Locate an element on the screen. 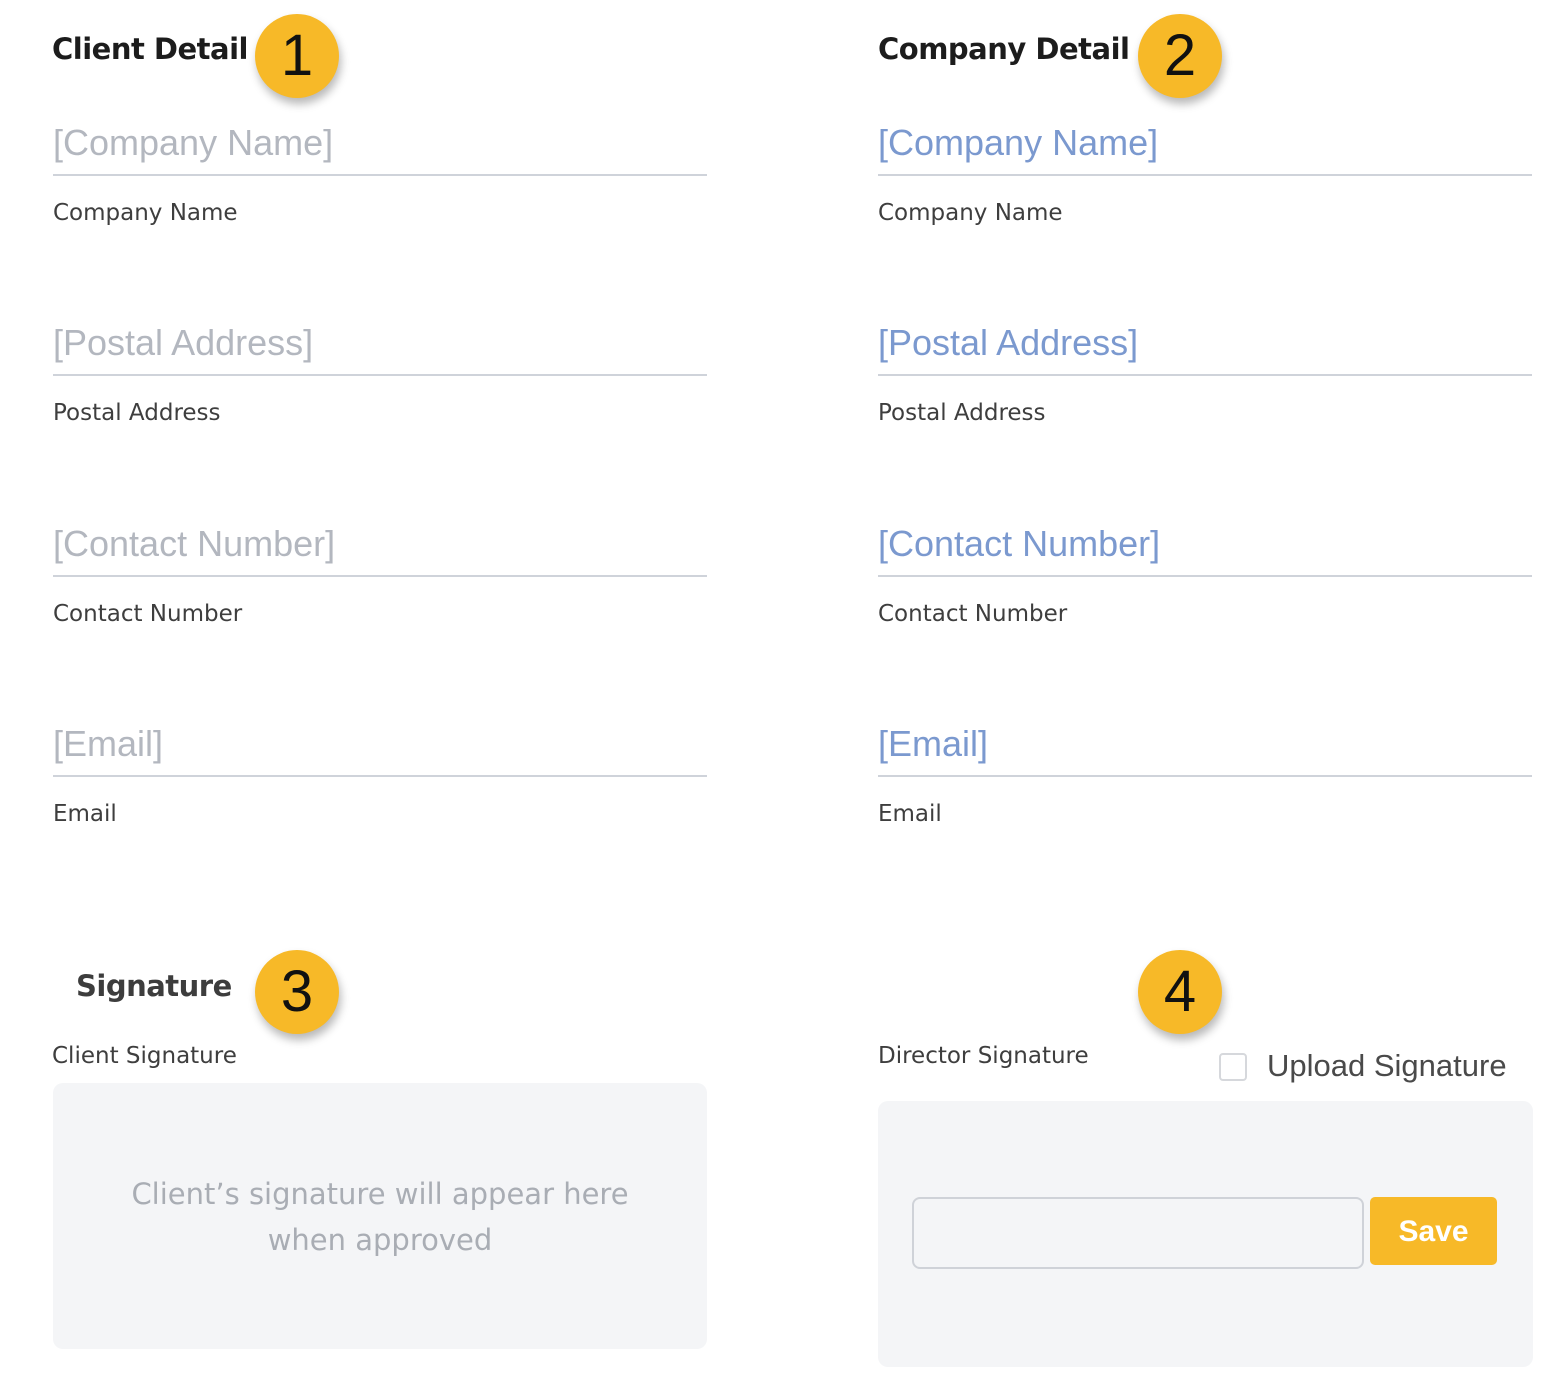 The image size is (1559, 1390). company-company-name-field: Company Name is located at coordinates (1205, 169).